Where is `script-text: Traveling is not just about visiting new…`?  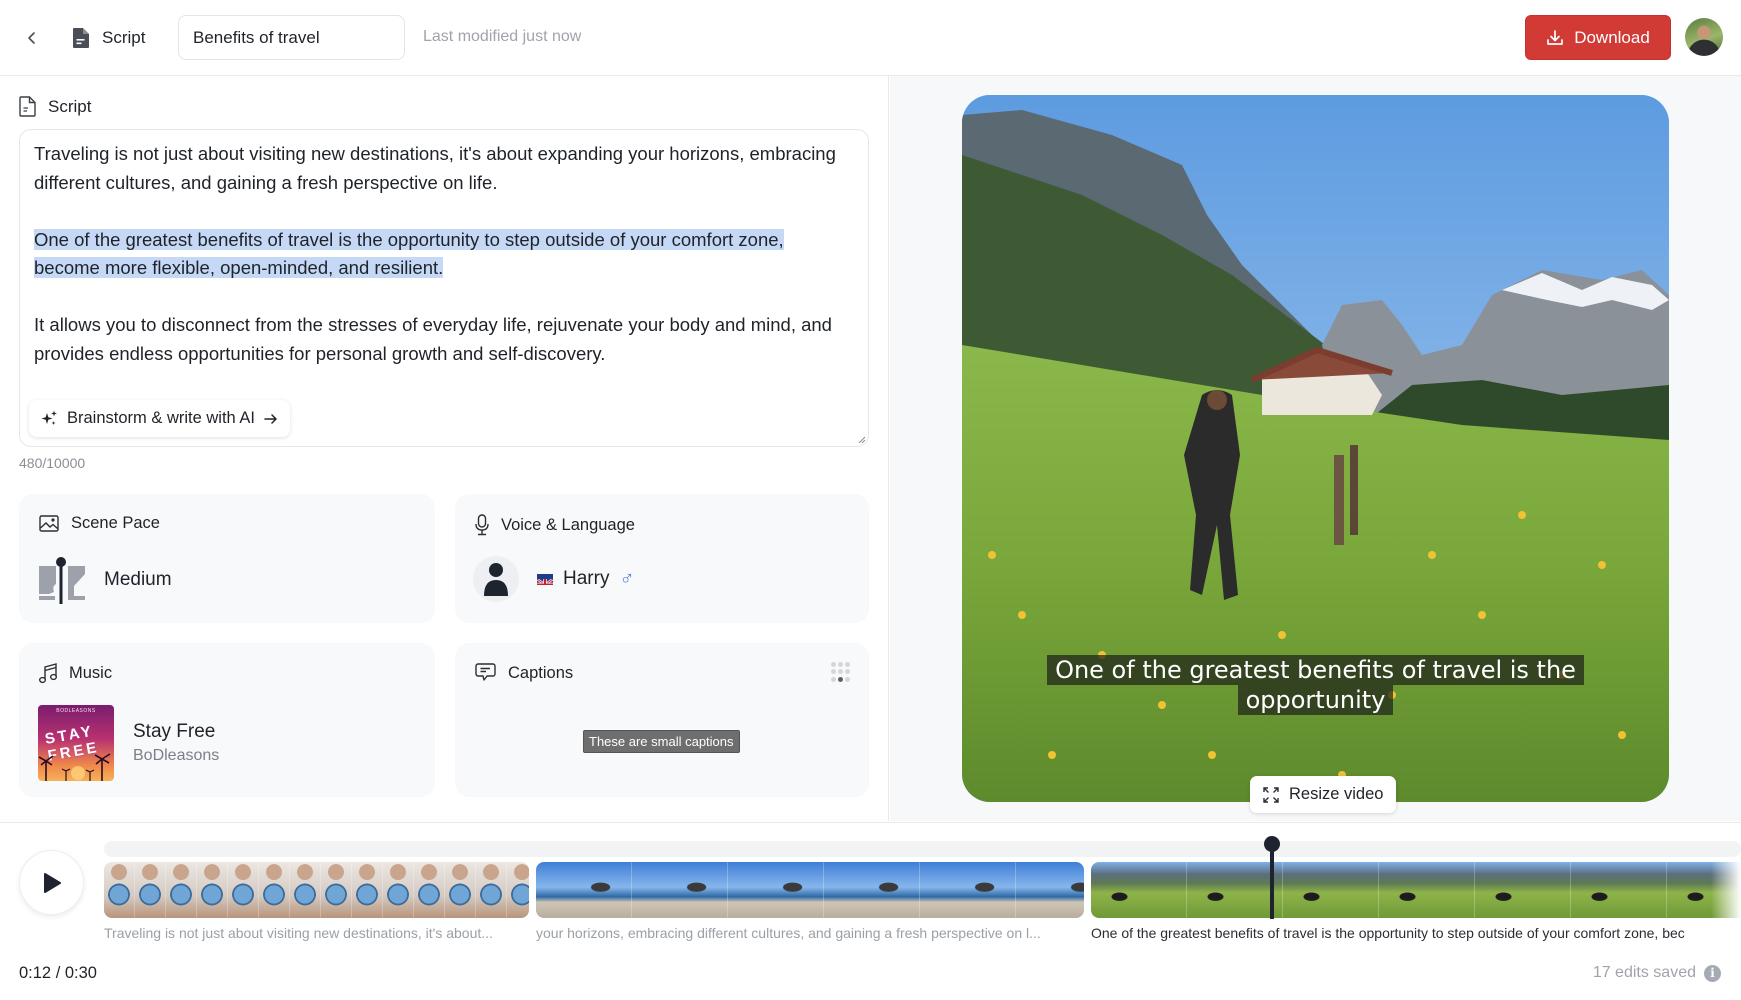 script-text: Traveling is not just about visiting new… is located at coordinates (441, 268).